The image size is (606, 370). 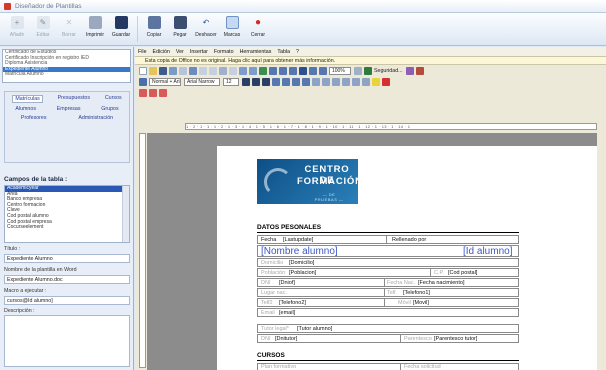 What do you see at coordinates (137, 29) in the screenshot?
I see `ribbon-separator` at bounding box center [137, 29].